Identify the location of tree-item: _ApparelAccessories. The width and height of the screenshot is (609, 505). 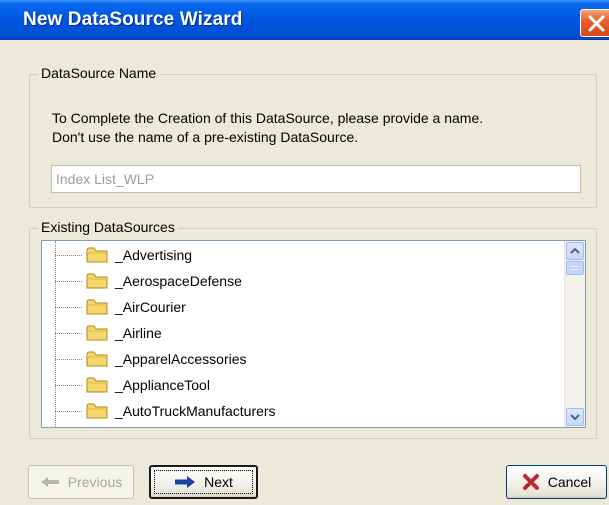
(305, 360).